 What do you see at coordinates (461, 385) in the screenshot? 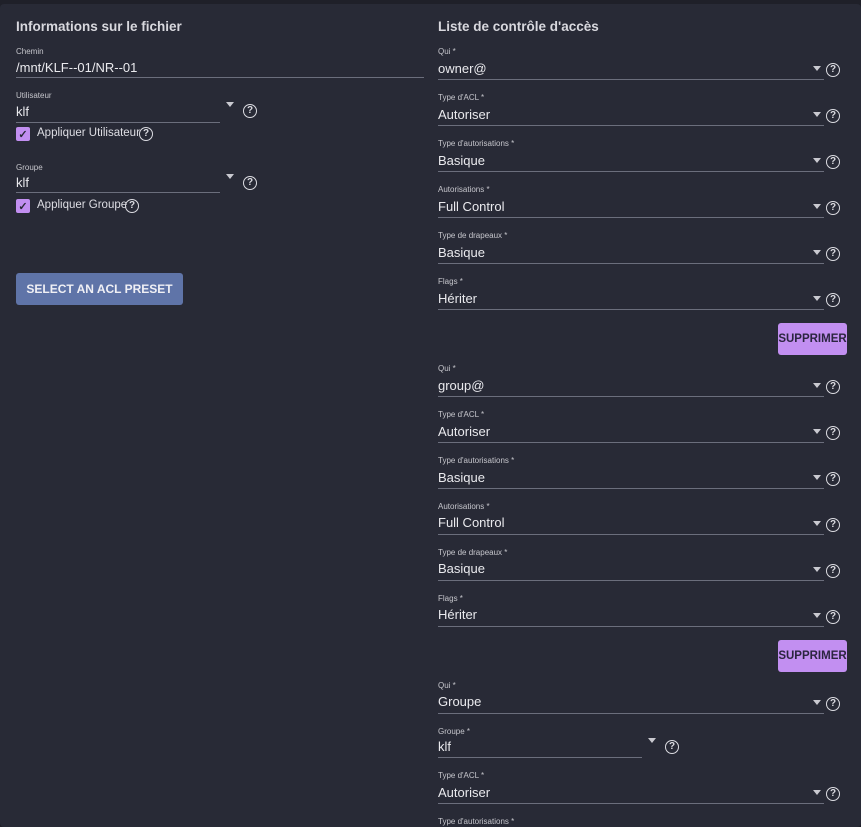
I see `who-select: group@` at bounding box center [461, 385].